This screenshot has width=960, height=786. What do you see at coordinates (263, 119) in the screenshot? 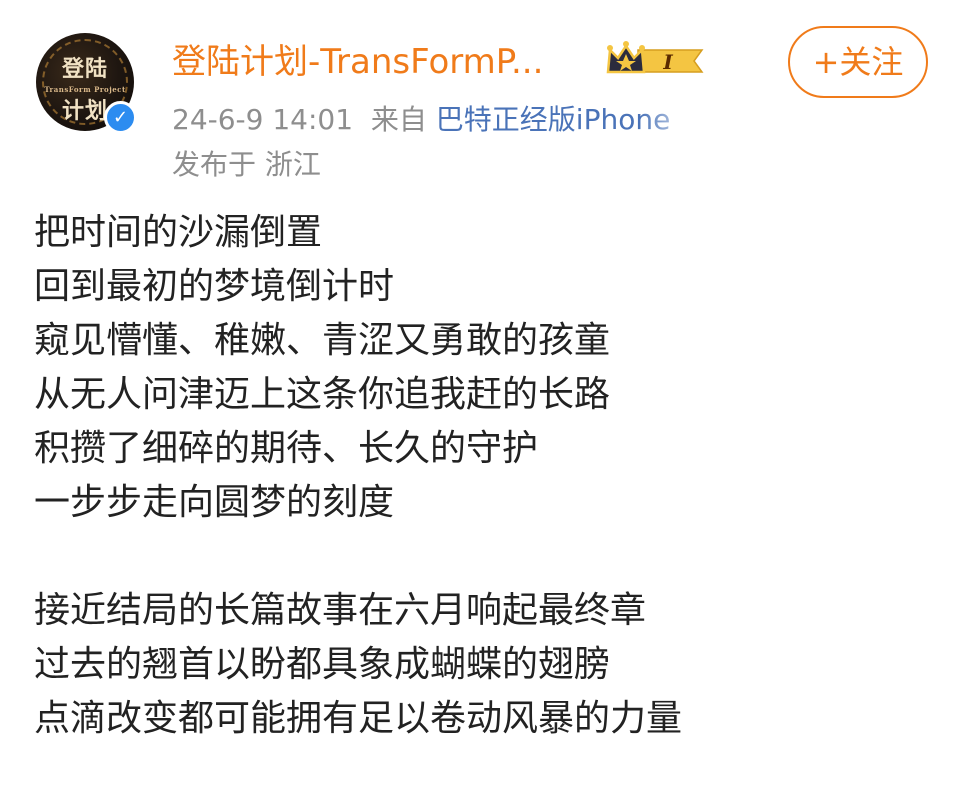
I see `post-datetime: 24-6-9 14:01` at bounding box center [263, 119].